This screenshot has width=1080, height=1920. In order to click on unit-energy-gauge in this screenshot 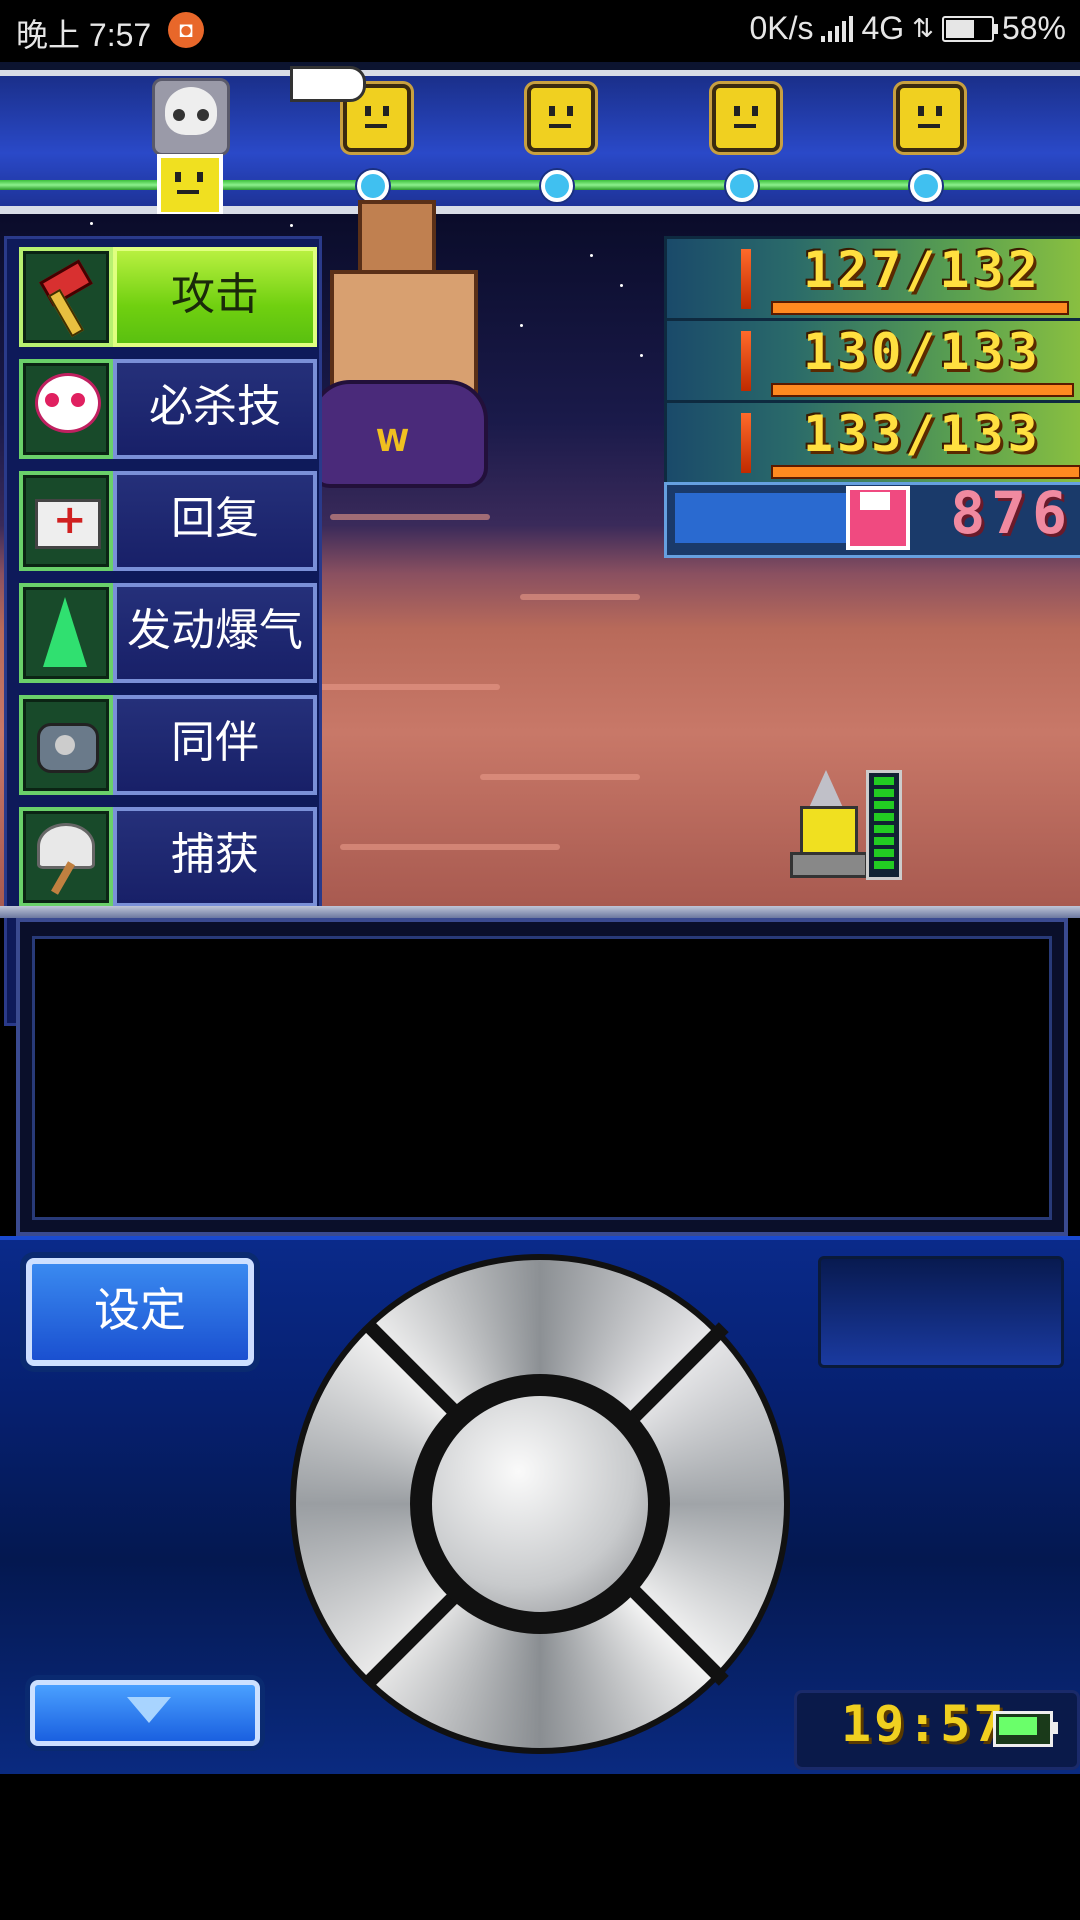, I will do `click(884, 825)`.